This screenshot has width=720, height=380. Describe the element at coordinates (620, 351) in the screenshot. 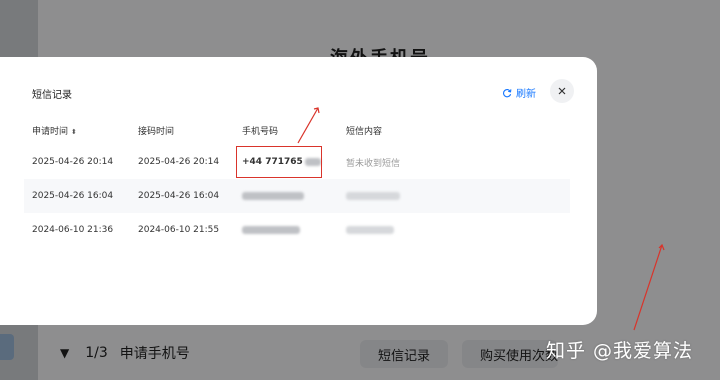

I see `watermark: 知乎 @我爱算法` at that location.